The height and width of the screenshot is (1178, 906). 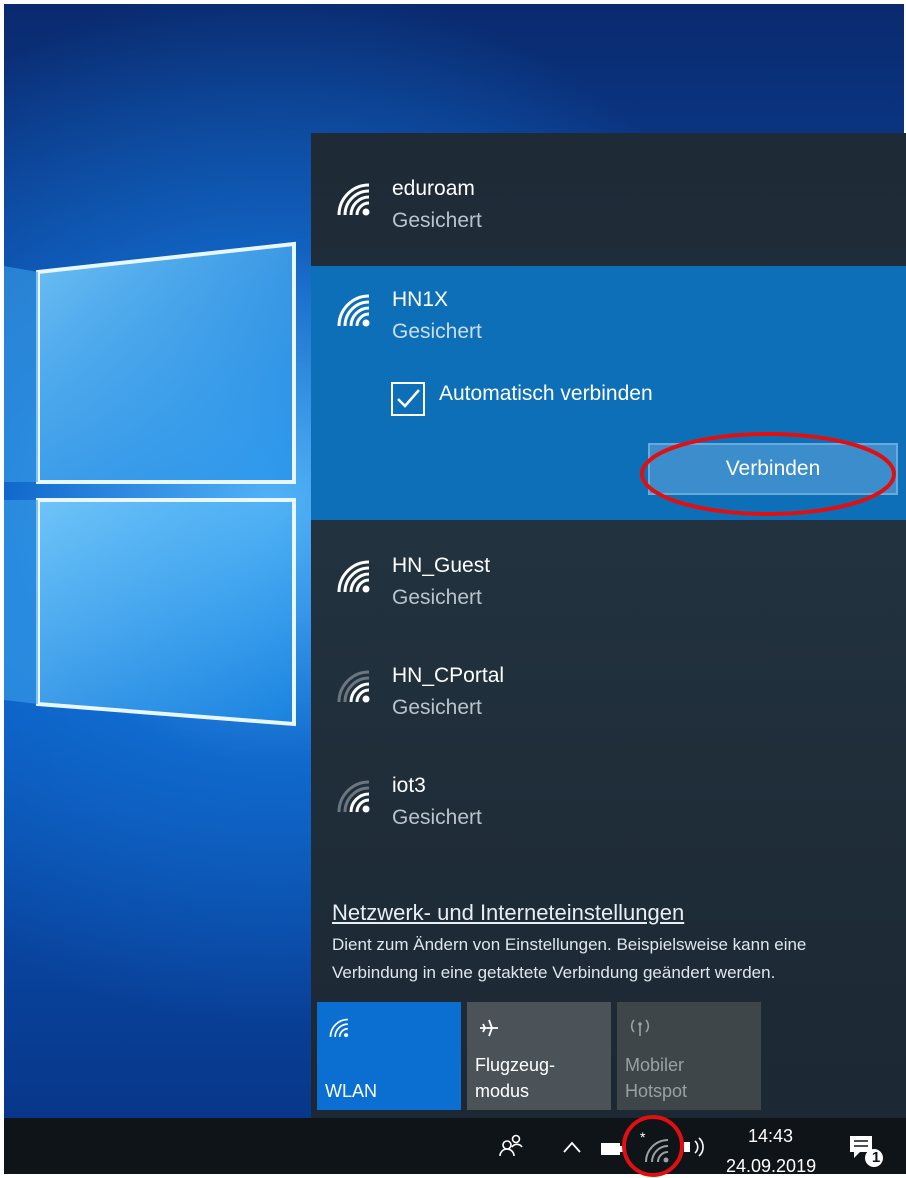 I want to click on network-name: HN_Guest, so click(x=441, y=565).